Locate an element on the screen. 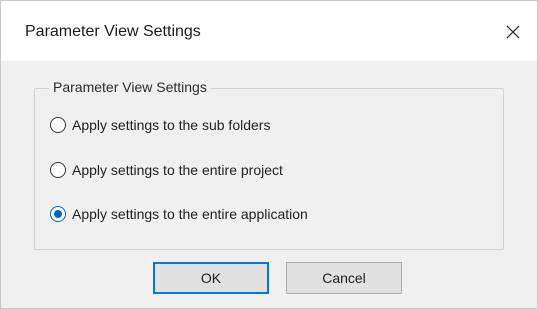 This screenshot has height=309, width=538. cancel-button: Cancel is located at coordinates (344, 278).